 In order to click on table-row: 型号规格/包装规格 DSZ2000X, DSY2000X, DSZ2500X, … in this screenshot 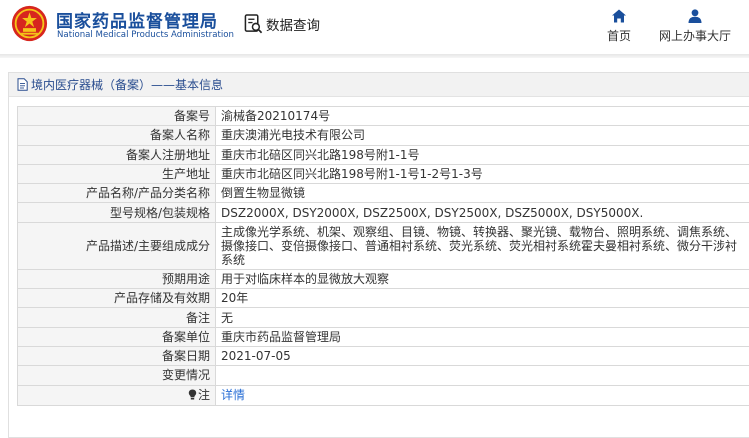, I will do `click(383, 212)`.